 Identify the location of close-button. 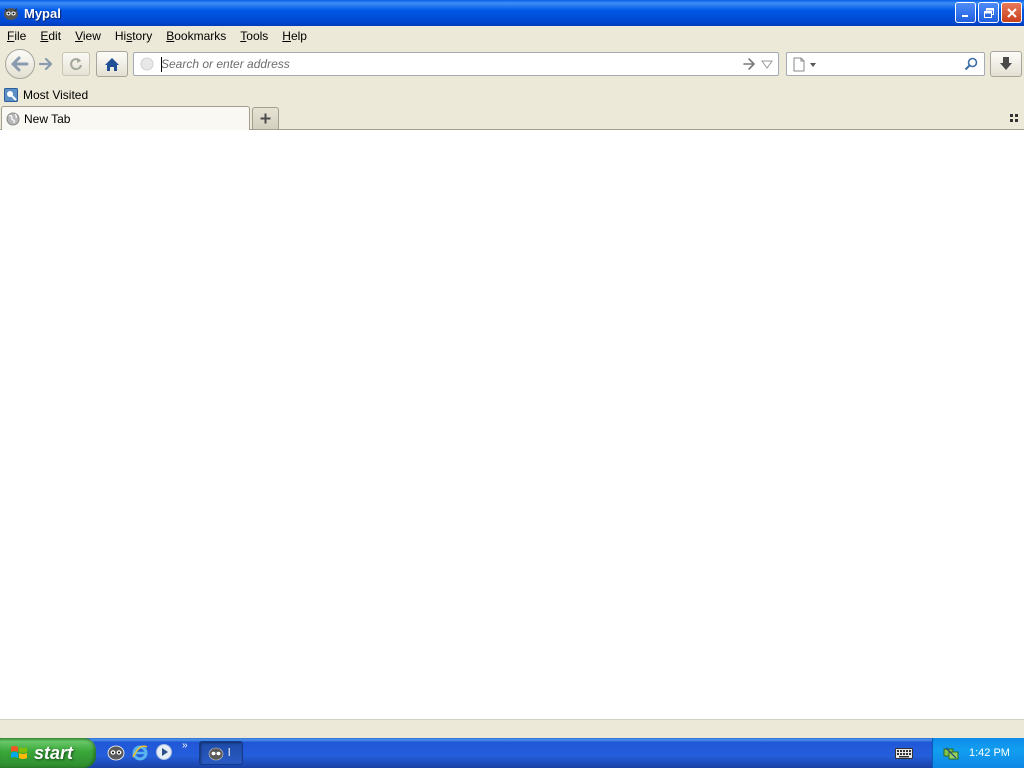
(1011, 12).